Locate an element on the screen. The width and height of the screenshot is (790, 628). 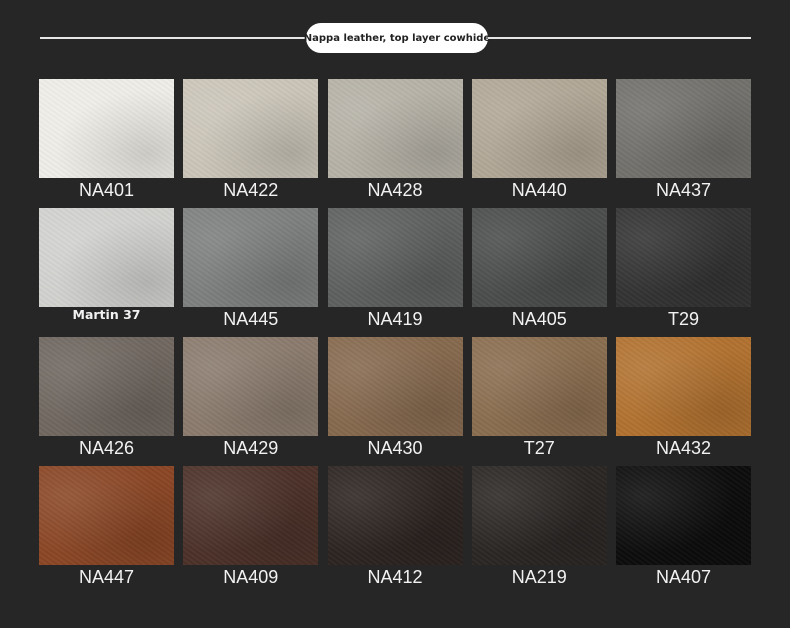
swatch-card: NA219 is located at coordinates (539, 530).